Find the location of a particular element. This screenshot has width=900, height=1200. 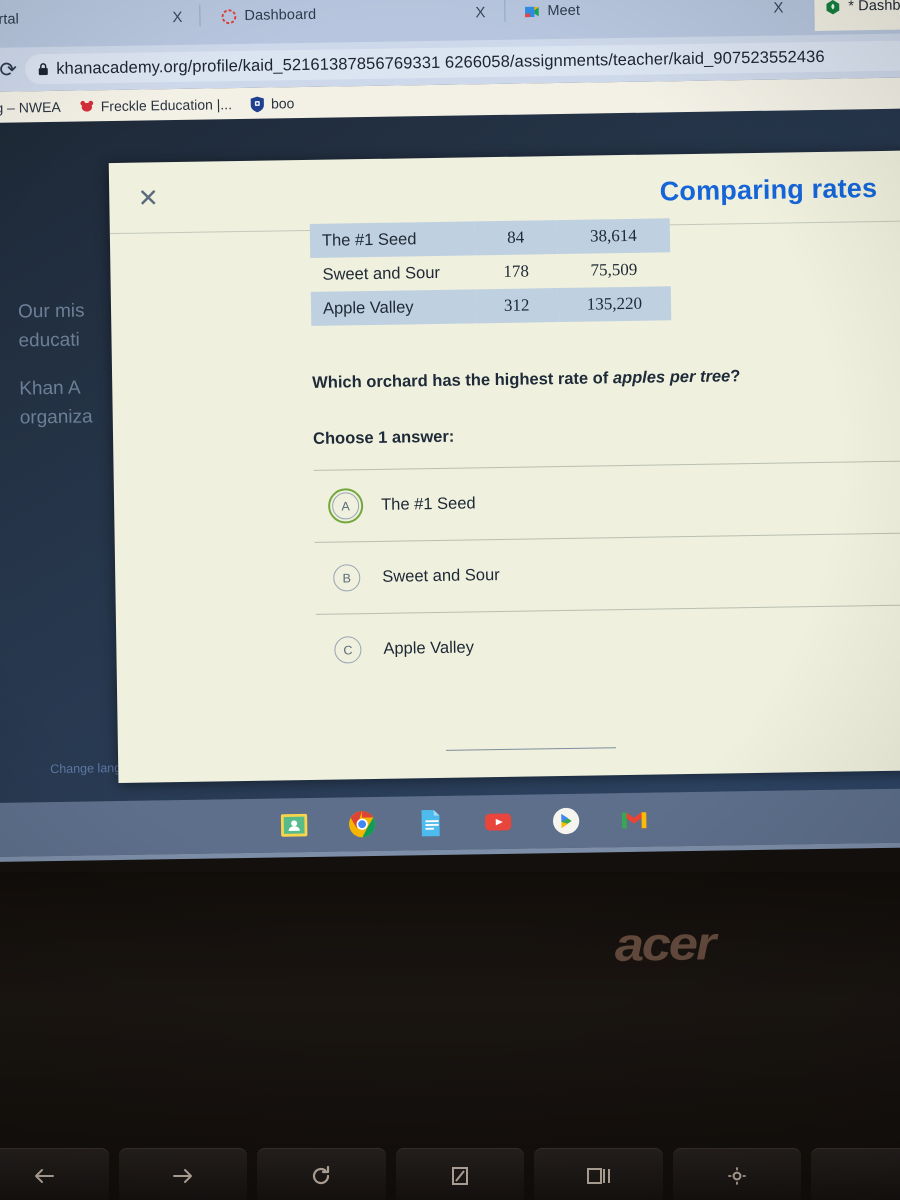

reload-icon is located at coordinates (321, 1175).